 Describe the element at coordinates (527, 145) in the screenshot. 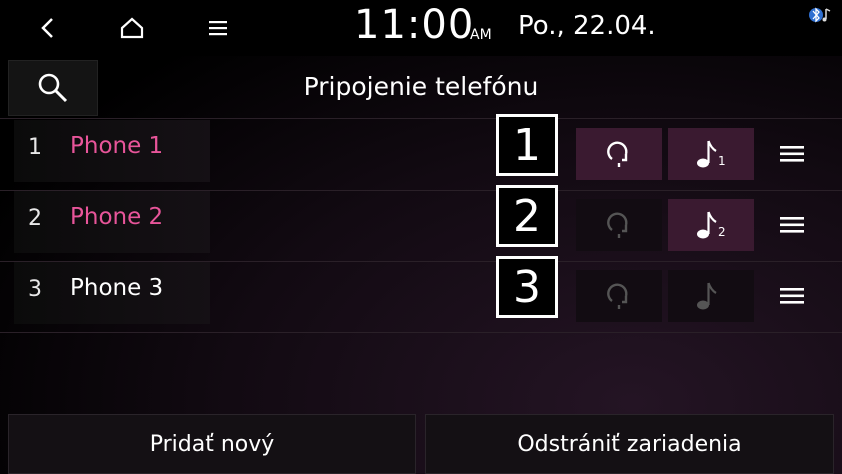

I see `callout-number-box: 1` at that location.